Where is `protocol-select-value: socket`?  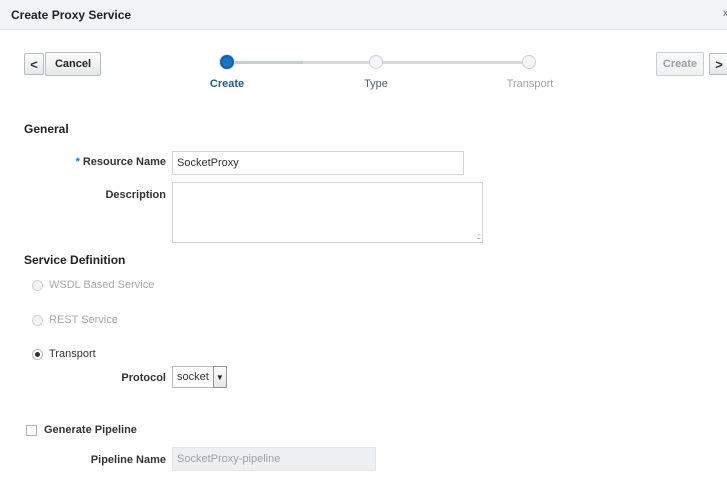
protocol-select-value: socket is located at coordinates (192, 377).